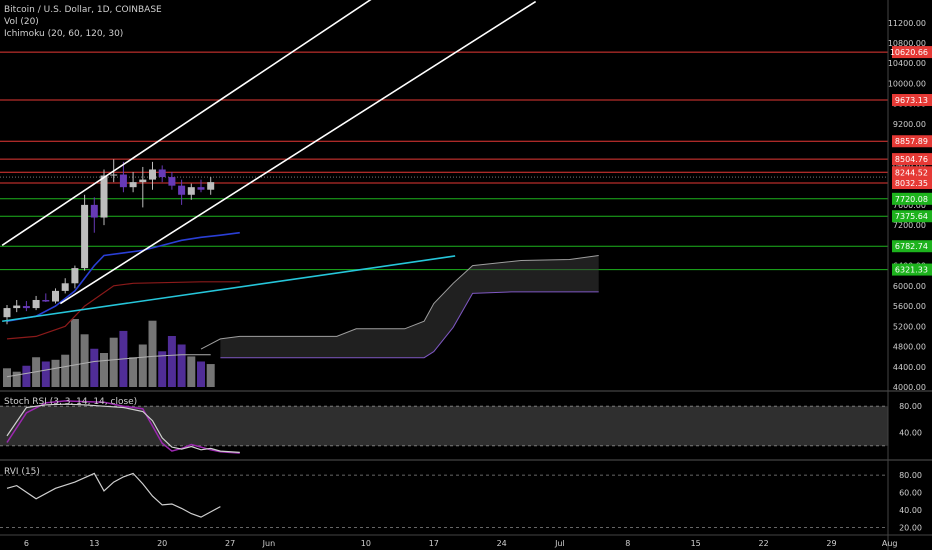  Describe the element at coordinates (26, 543) in the screenshot. I see `time-tick-label: 6` at that location.